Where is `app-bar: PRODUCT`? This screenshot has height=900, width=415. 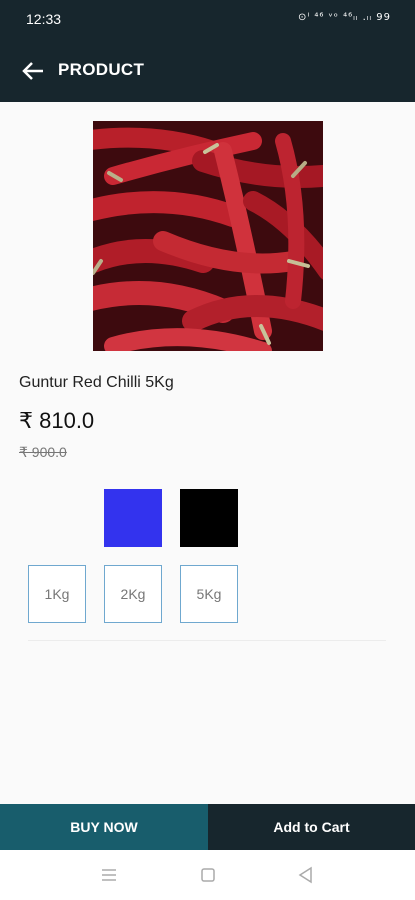 app-bar: PRODUCT is located at coordinates (207, 70).